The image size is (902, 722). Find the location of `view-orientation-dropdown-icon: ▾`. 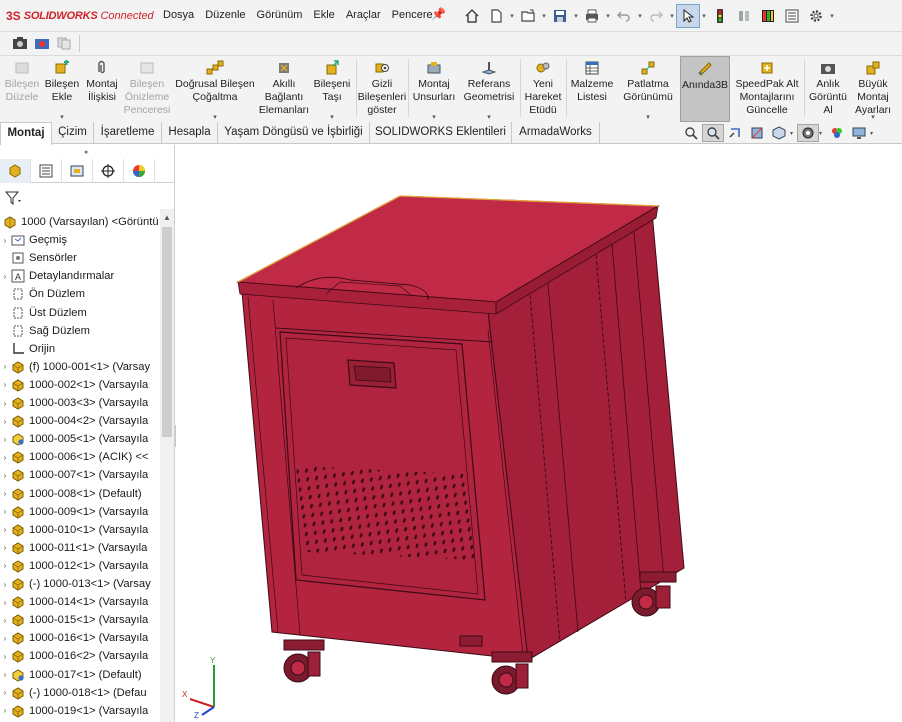

view-orientation-dropdown-icon: ▾ is located at coordinates (793, 133).